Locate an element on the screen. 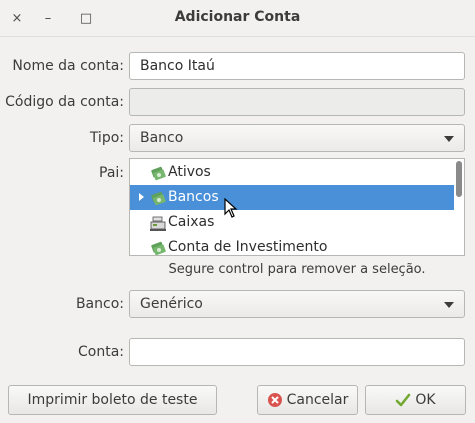  ok-button-label: OK is located at coordinates (425, 400).